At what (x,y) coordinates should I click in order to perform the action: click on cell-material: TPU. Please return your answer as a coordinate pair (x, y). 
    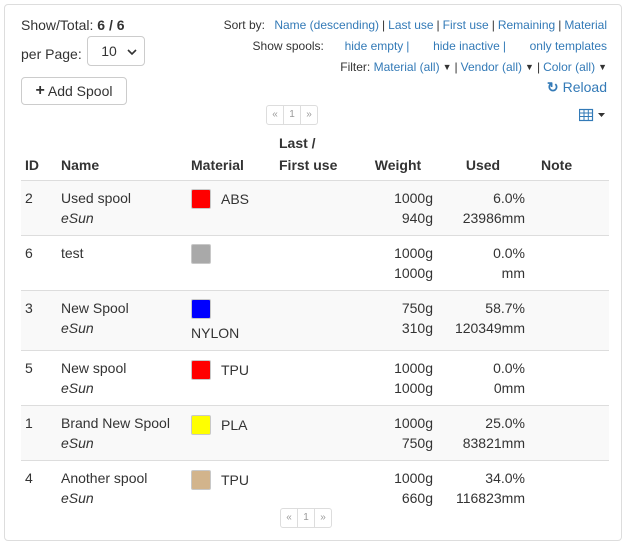
    Looking at the image, I should click on (231, 488).